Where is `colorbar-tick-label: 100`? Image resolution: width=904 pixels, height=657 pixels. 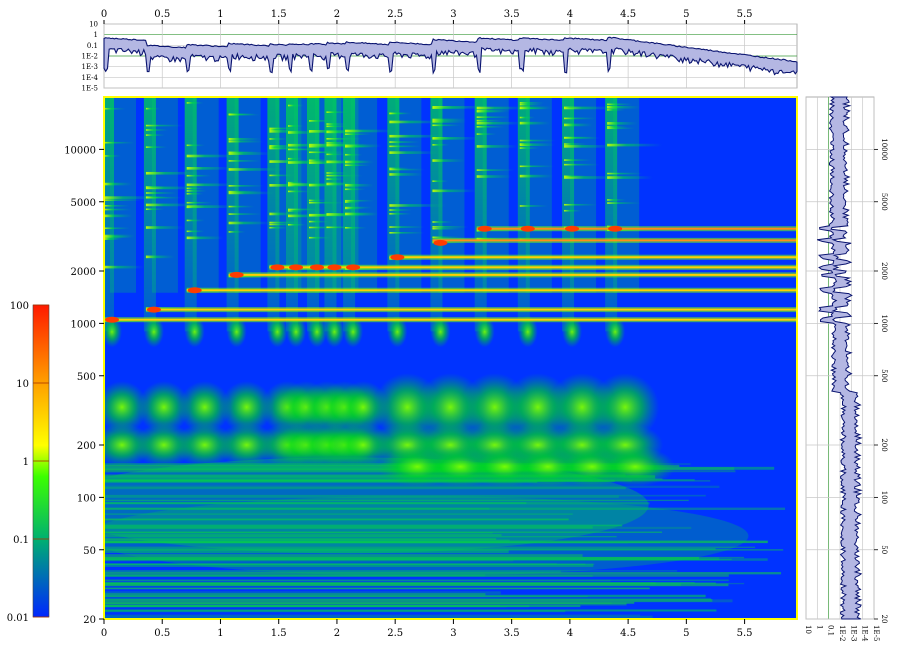
colorbar-tick-label: 100 is located at coordinates (19, 306).